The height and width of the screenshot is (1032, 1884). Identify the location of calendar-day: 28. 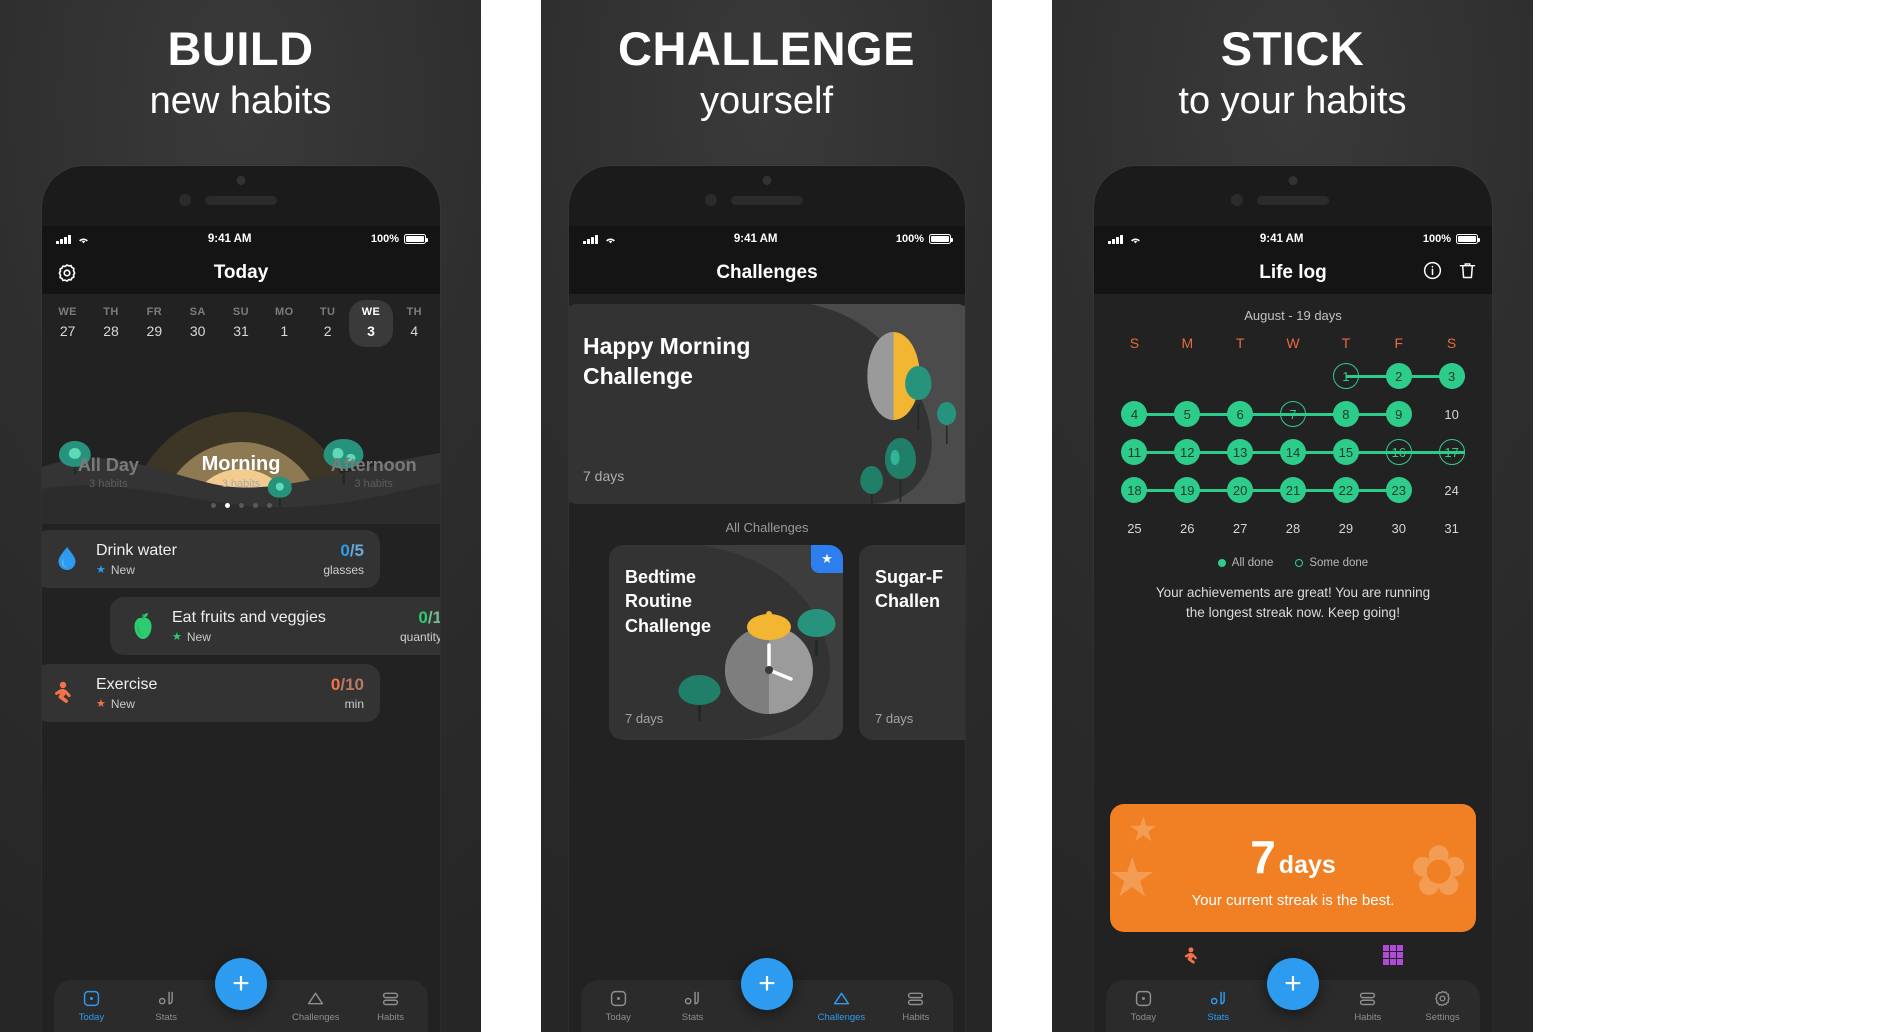
(1293, 528).